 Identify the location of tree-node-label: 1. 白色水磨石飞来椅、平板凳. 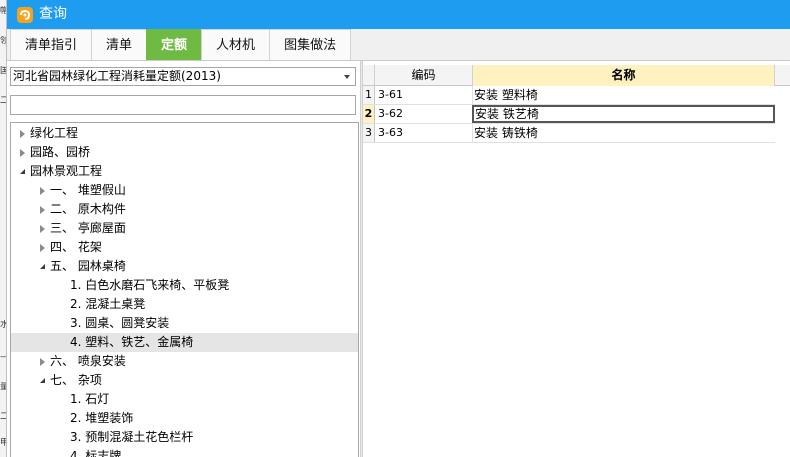
(150, 285).